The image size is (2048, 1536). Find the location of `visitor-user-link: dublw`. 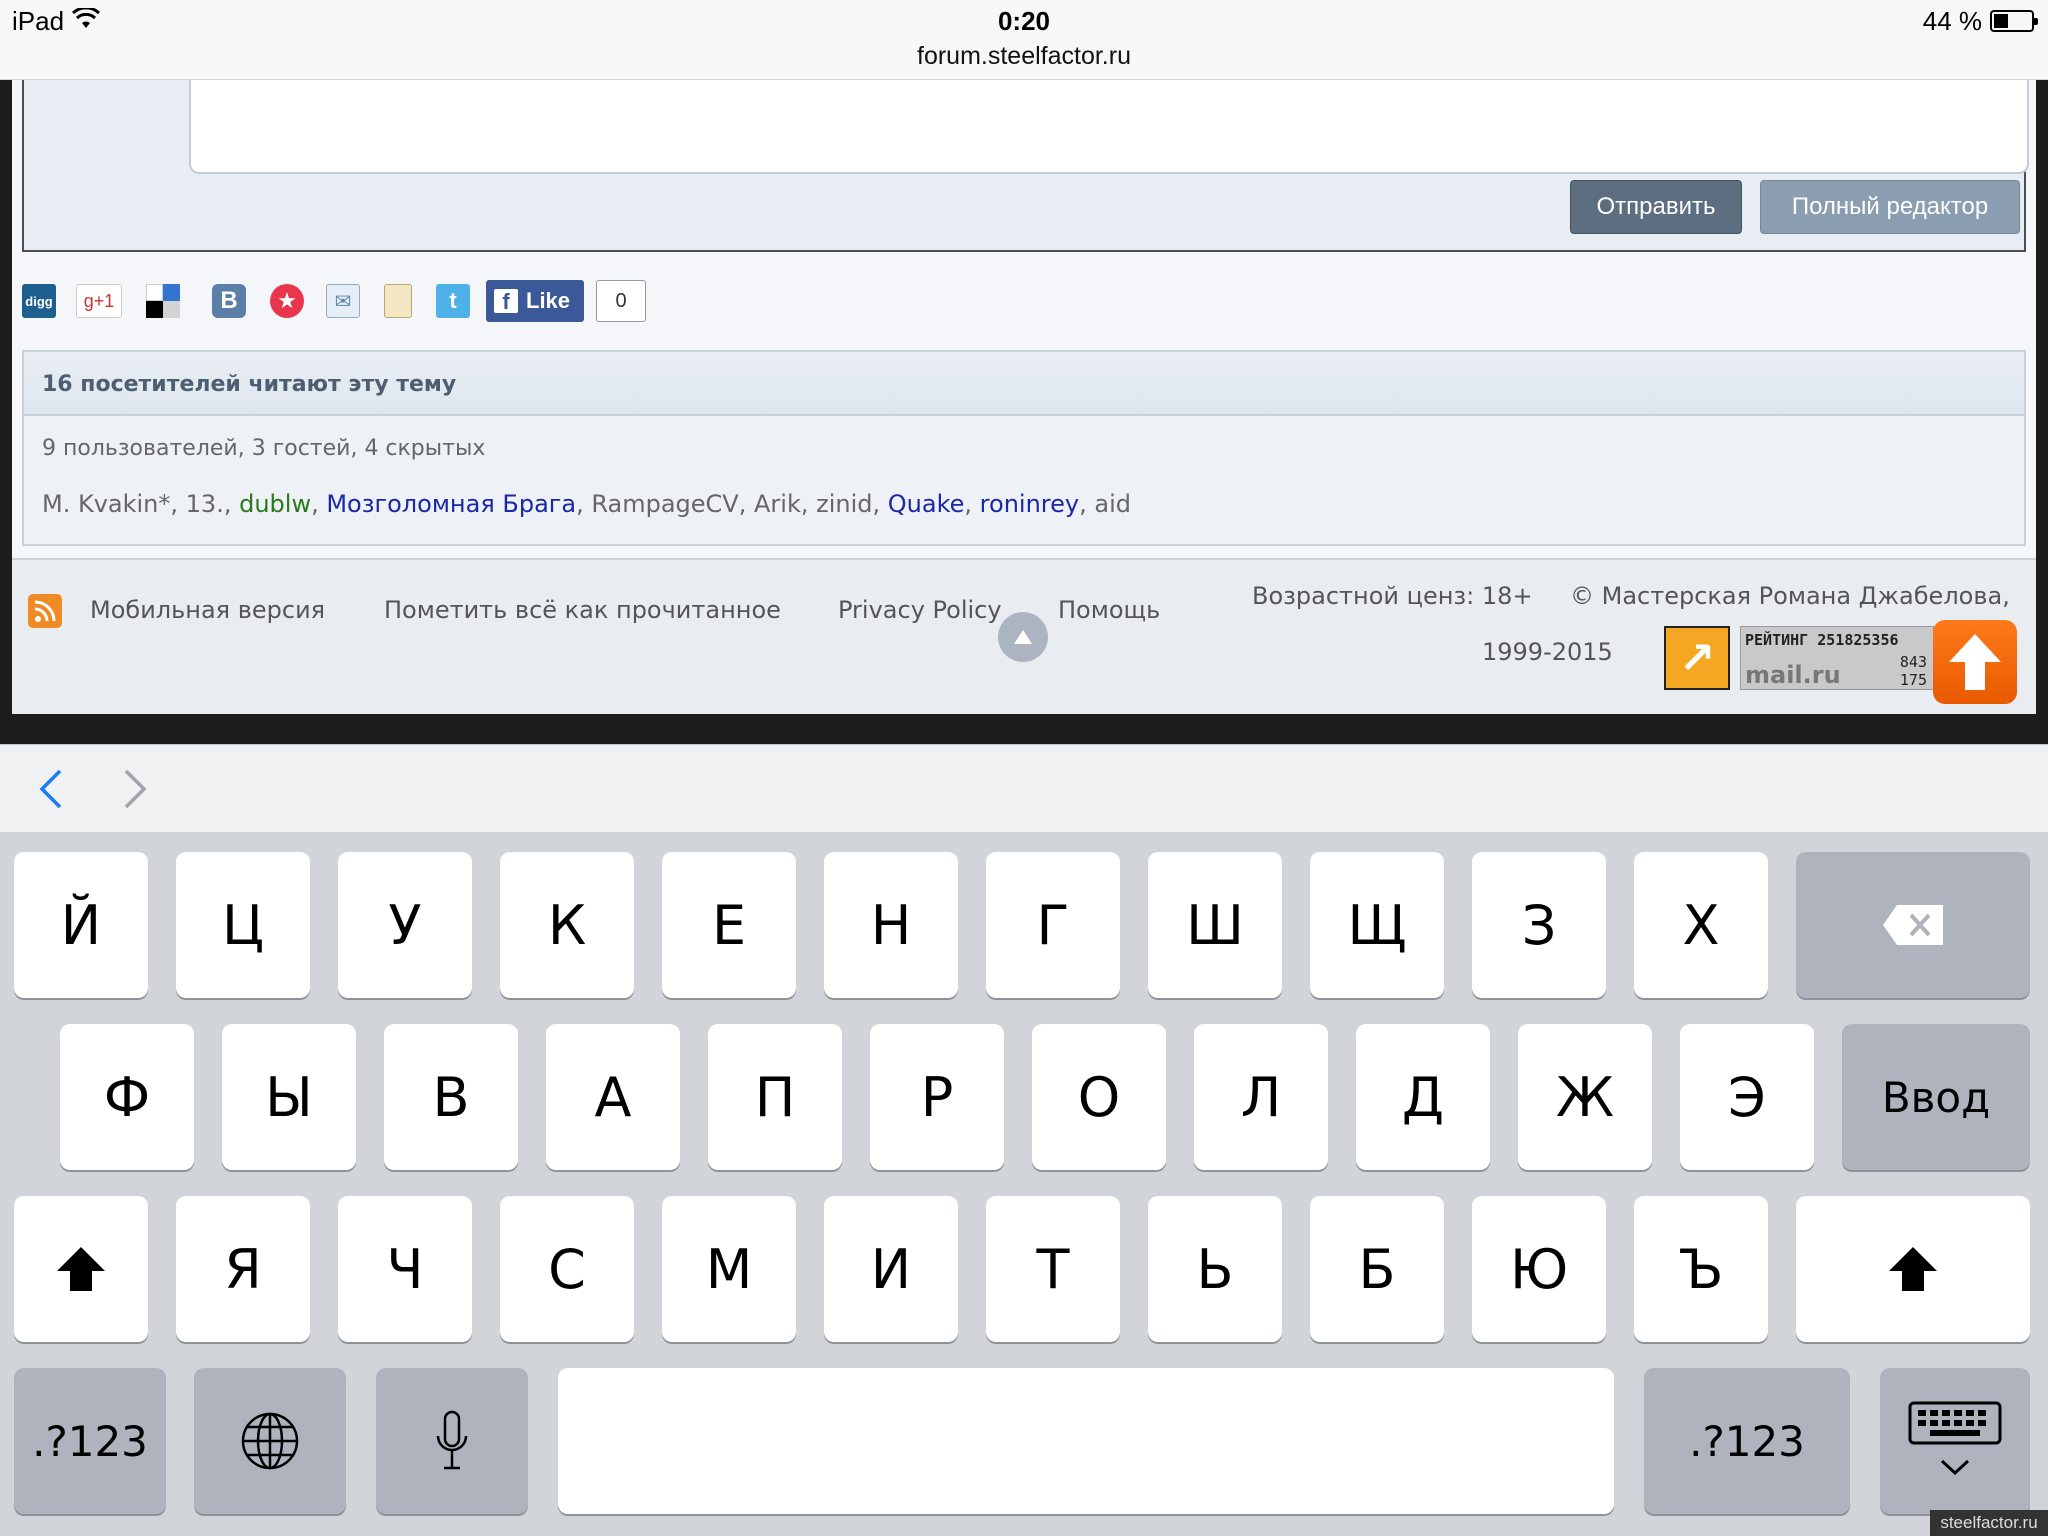

visitor-user-link: dublw is located at coordinates (275, 504).